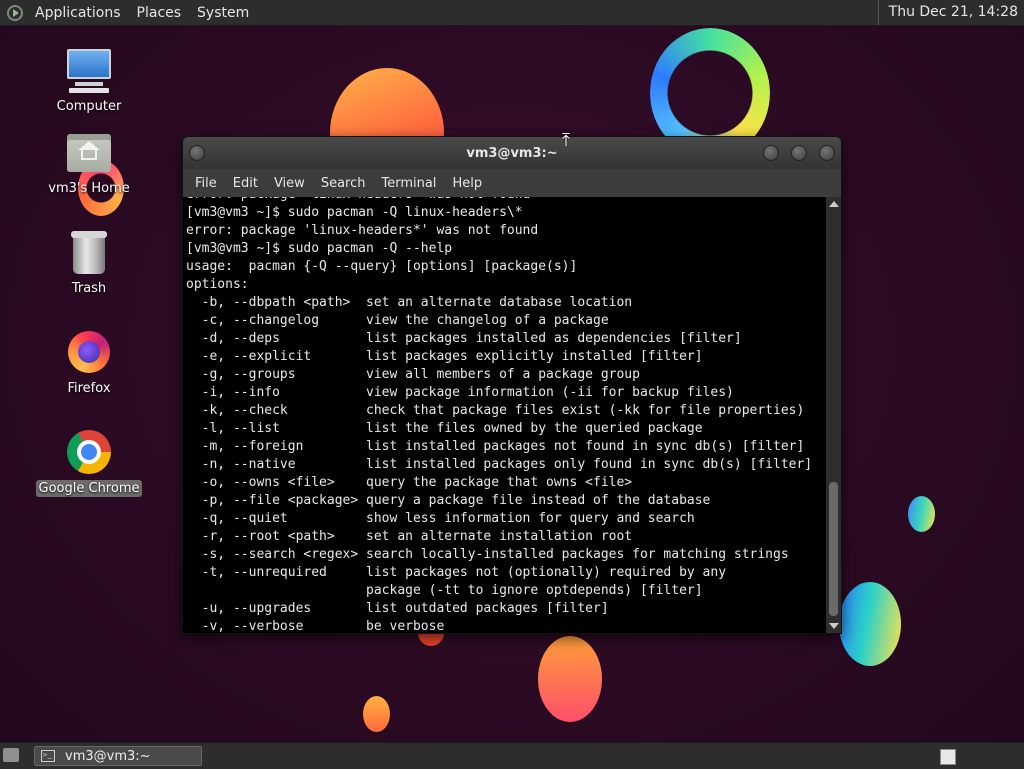  What do you see at coordinates (89, 152) in the screenshot?
I see `home-folder-icon` at bounding box center [89, 152].